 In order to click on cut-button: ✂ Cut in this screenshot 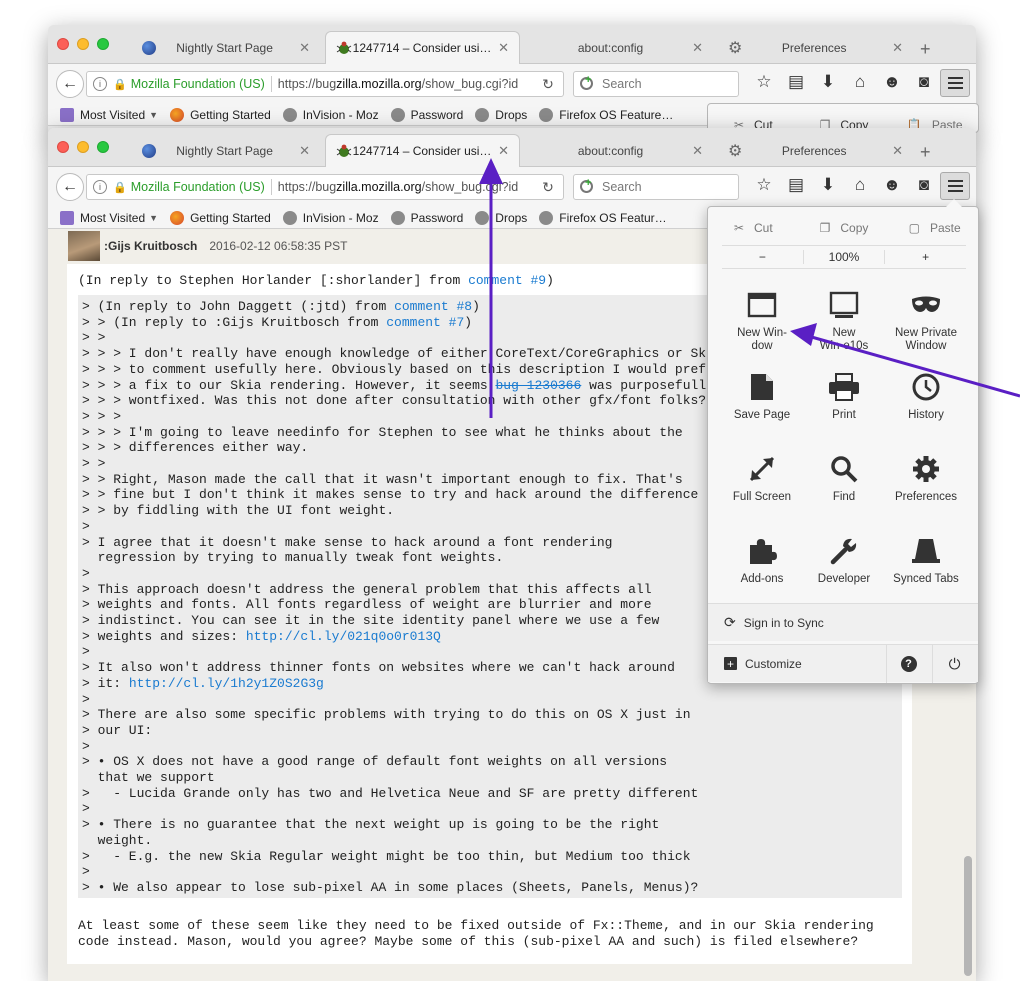, I will do `click(753, 228)`.